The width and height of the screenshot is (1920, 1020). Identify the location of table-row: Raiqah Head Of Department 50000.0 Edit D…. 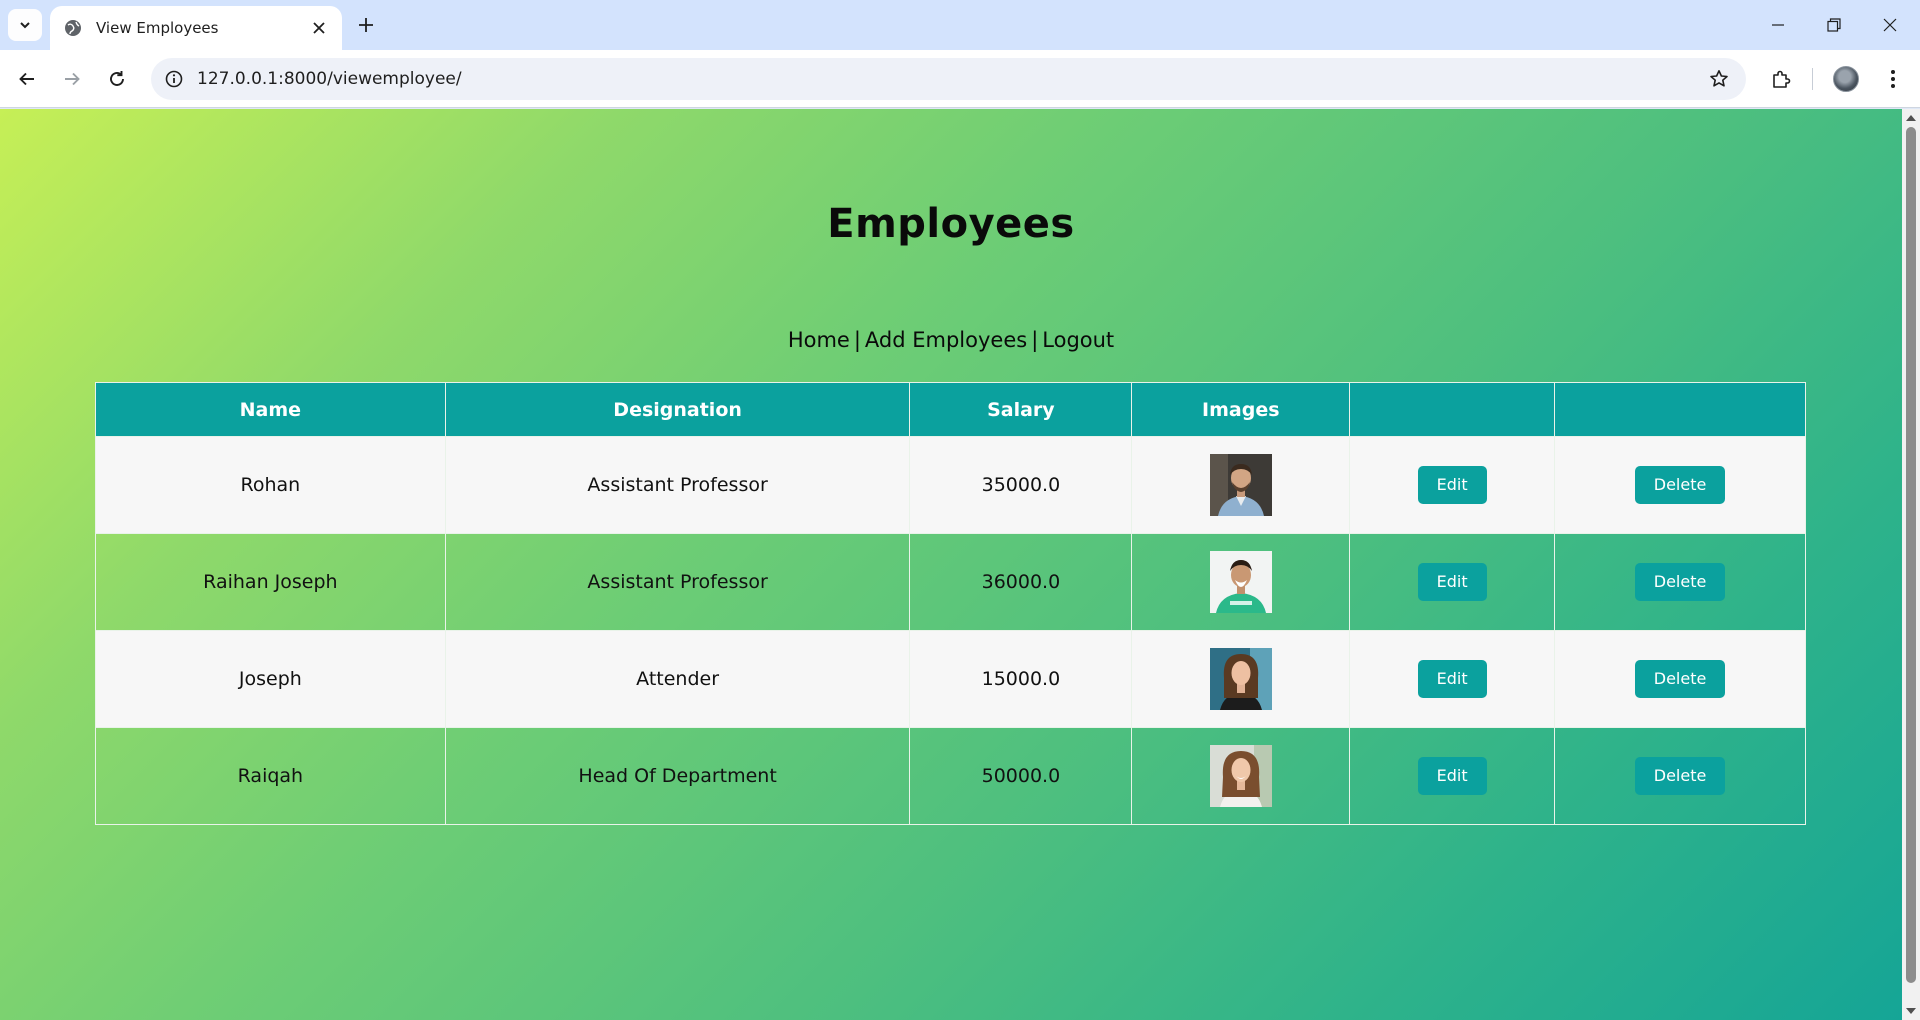
(950, 776).